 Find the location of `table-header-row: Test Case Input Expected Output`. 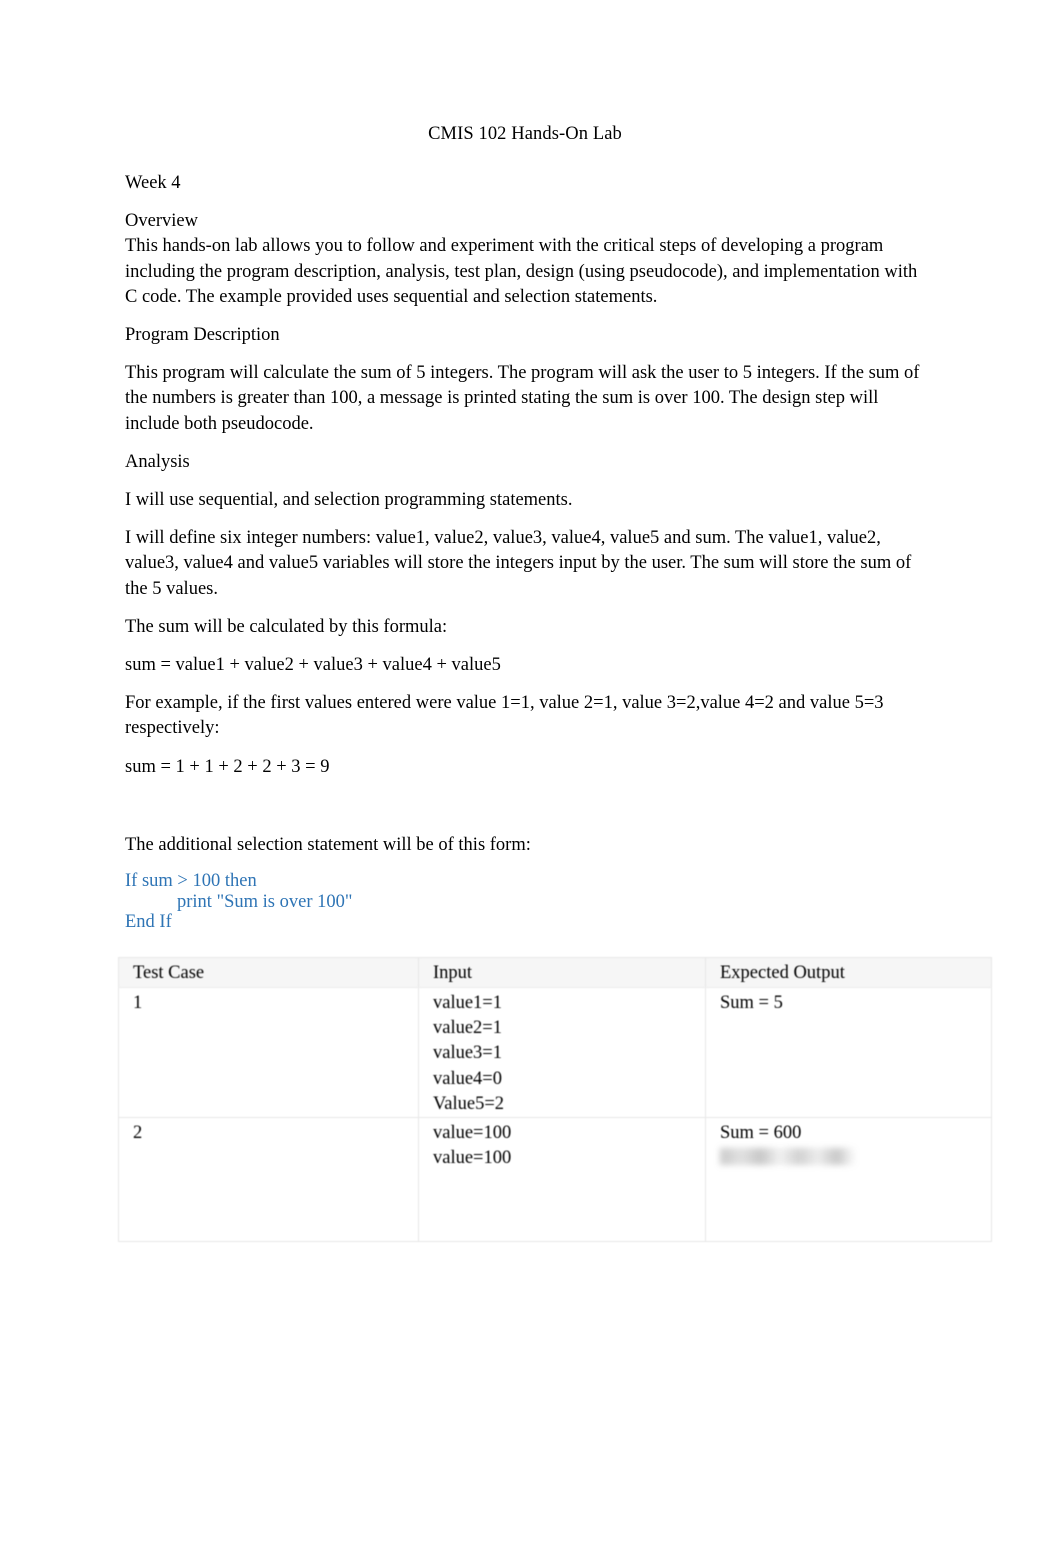

table-header-row: Test Case Input Expected Output is located at coordinates (555, 972).